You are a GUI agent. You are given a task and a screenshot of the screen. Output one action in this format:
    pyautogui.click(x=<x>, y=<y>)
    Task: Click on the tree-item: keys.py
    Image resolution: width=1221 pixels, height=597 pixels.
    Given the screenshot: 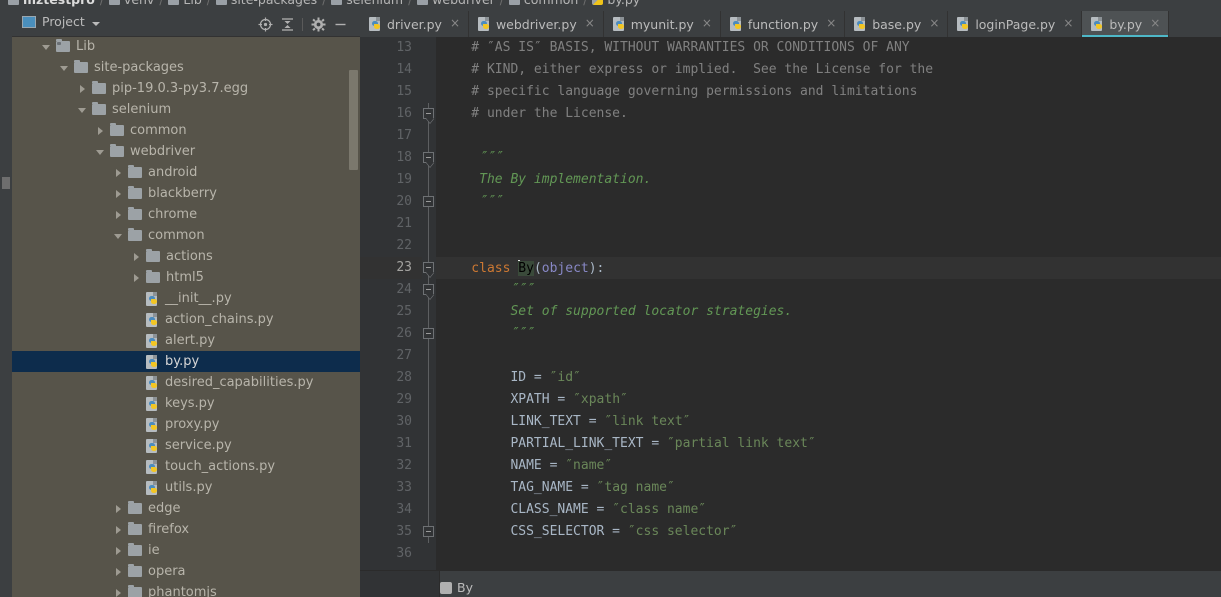 What is the action you would take?
    pyautogui.click(x=186, y=403)
    